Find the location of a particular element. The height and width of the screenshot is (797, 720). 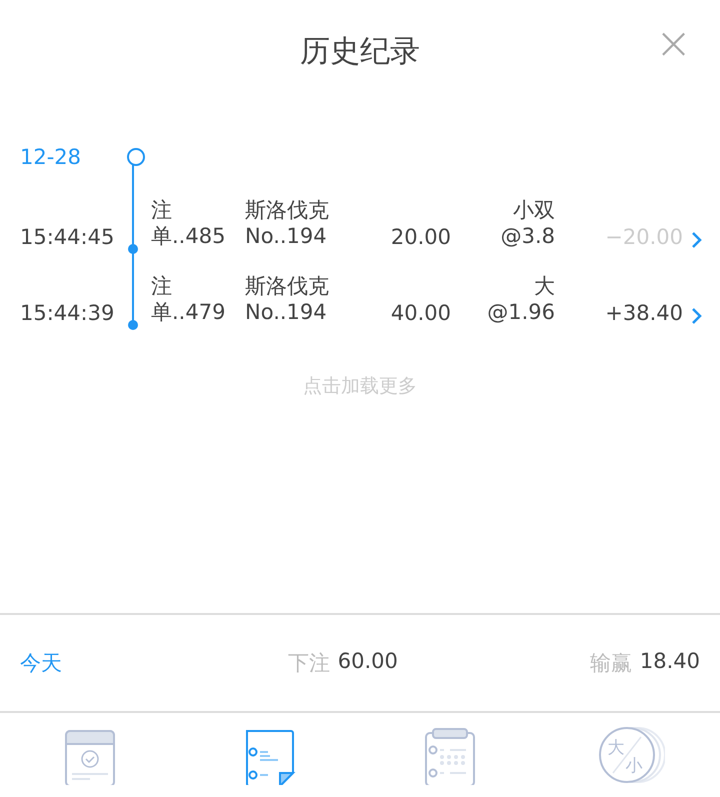

order-number: 注 单..485 is located at coordinates (188, 223).